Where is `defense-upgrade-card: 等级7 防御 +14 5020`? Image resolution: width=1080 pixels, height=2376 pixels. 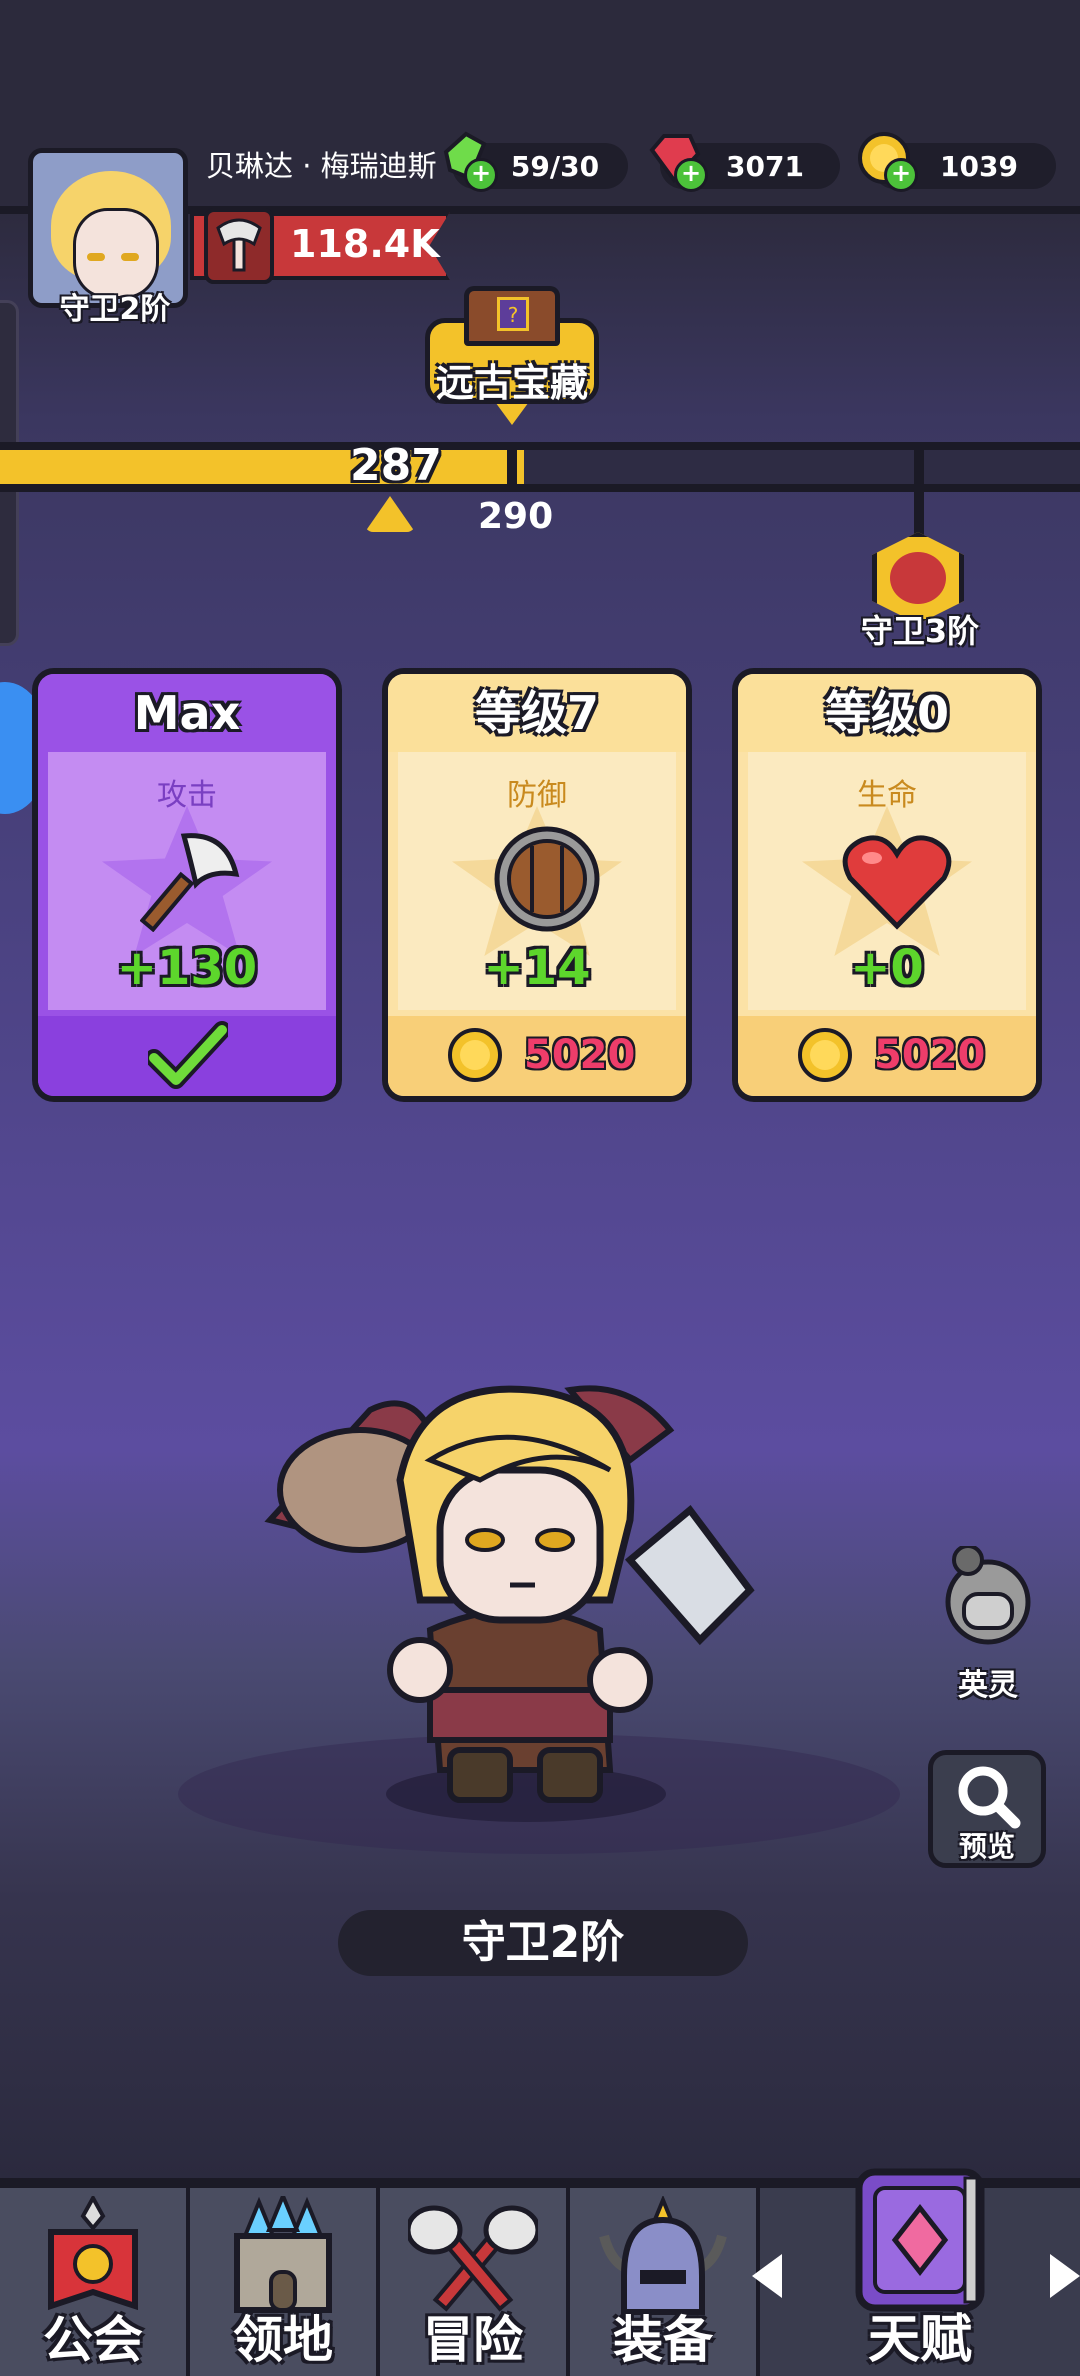 defense-upgrade-card: 等级7 防御 +14 5020 is located at coordinates (537, 885).